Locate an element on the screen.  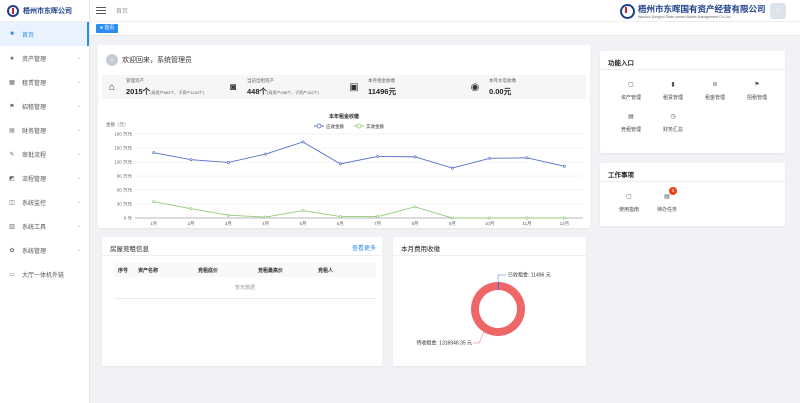
sidebar-item-7: ◫ 系统监控 ⌄ is located at coordinates (44, 202).